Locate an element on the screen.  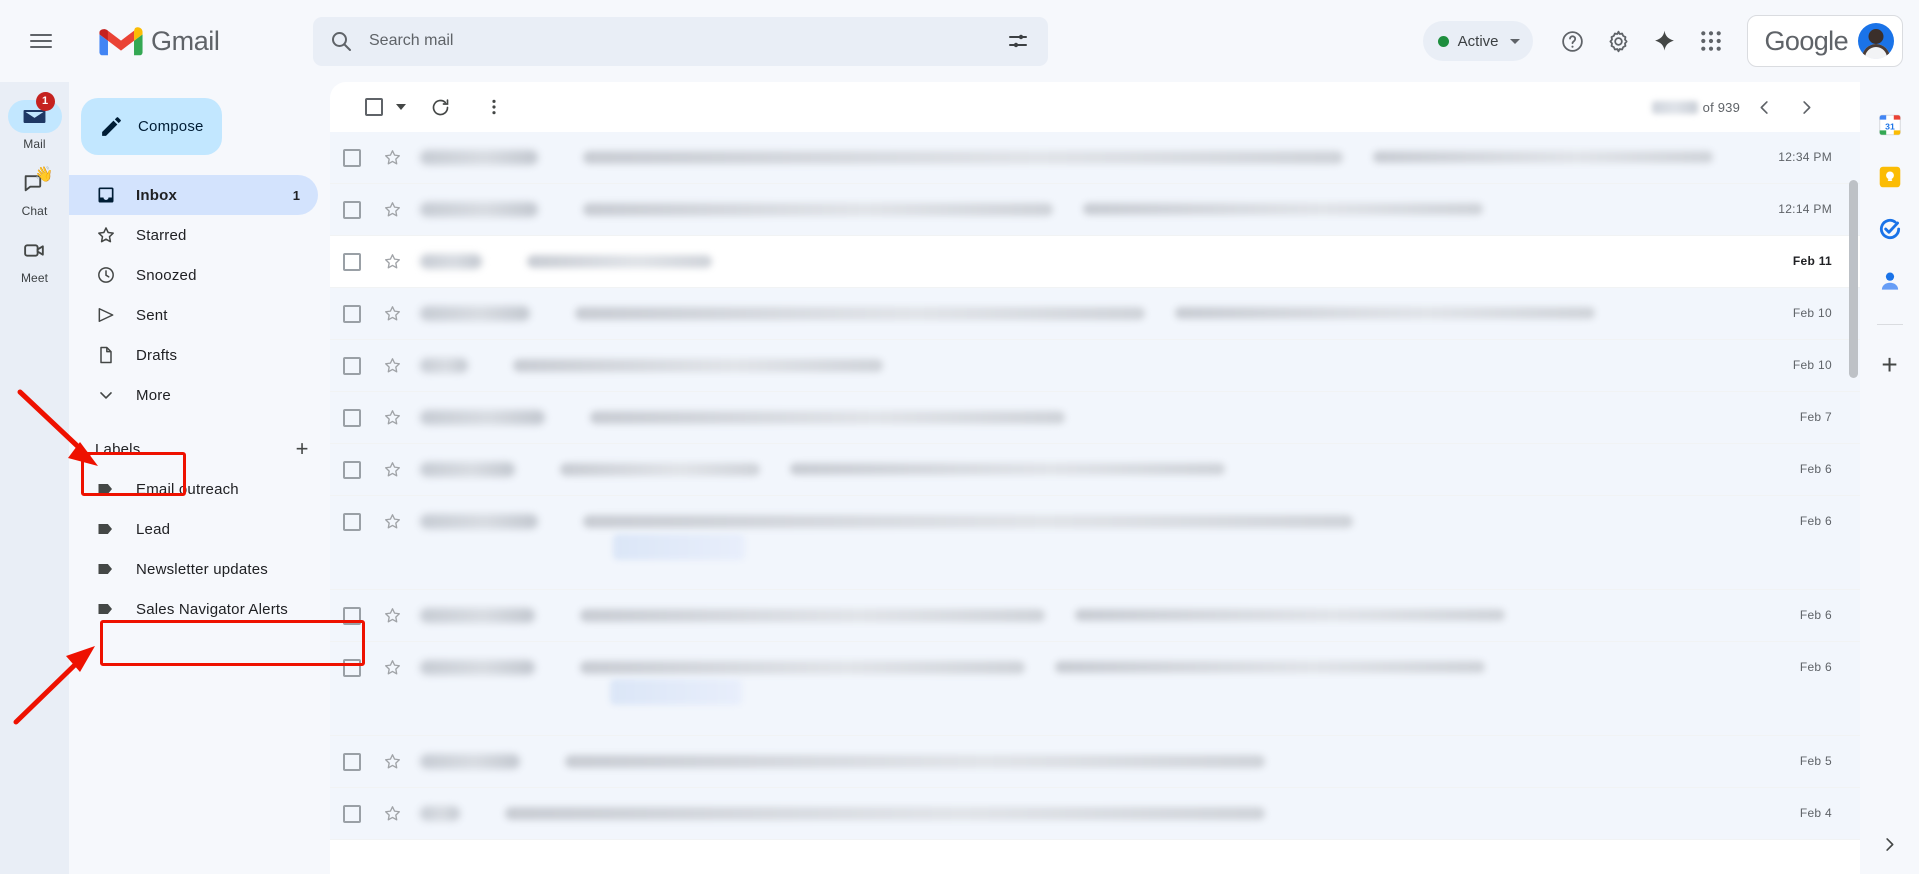
sidebar-item-starred: Starred is located at coordinates (193, 235).